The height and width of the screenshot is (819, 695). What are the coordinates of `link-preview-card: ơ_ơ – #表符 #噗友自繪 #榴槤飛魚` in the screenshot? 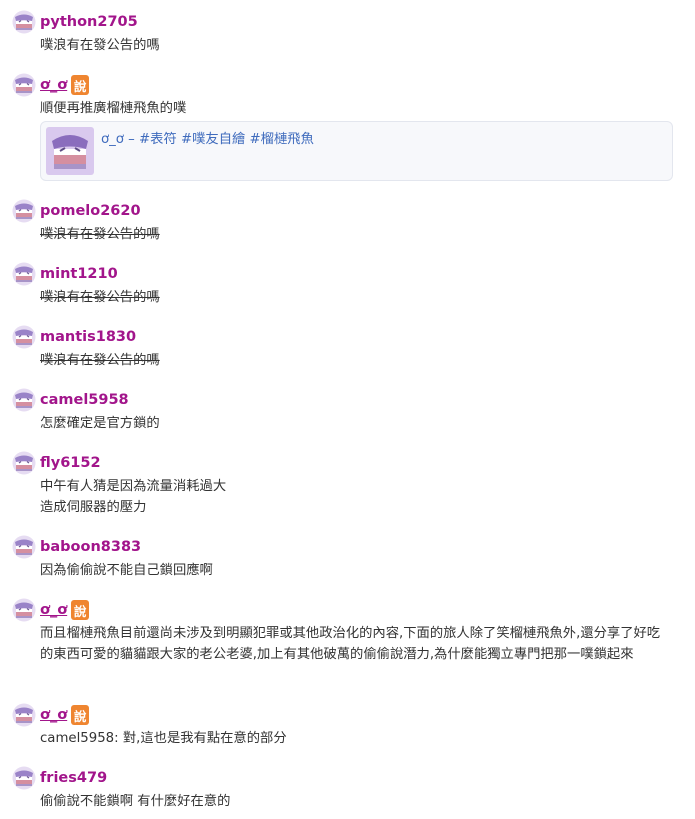 It's located at (356, 151).